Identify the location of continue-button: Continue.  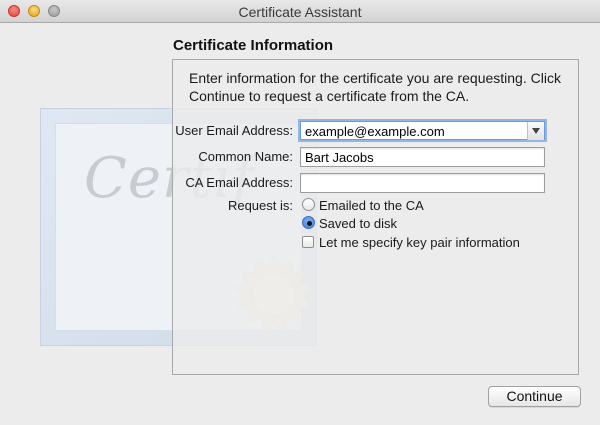
(534, 396).